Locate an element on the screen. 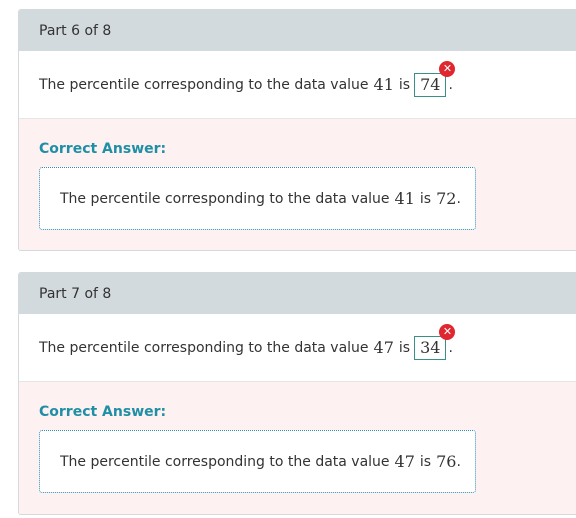 This screenshot has width=576, height=518. answer-wrapper: 74 ✕ is located at coordinates (435, 78).